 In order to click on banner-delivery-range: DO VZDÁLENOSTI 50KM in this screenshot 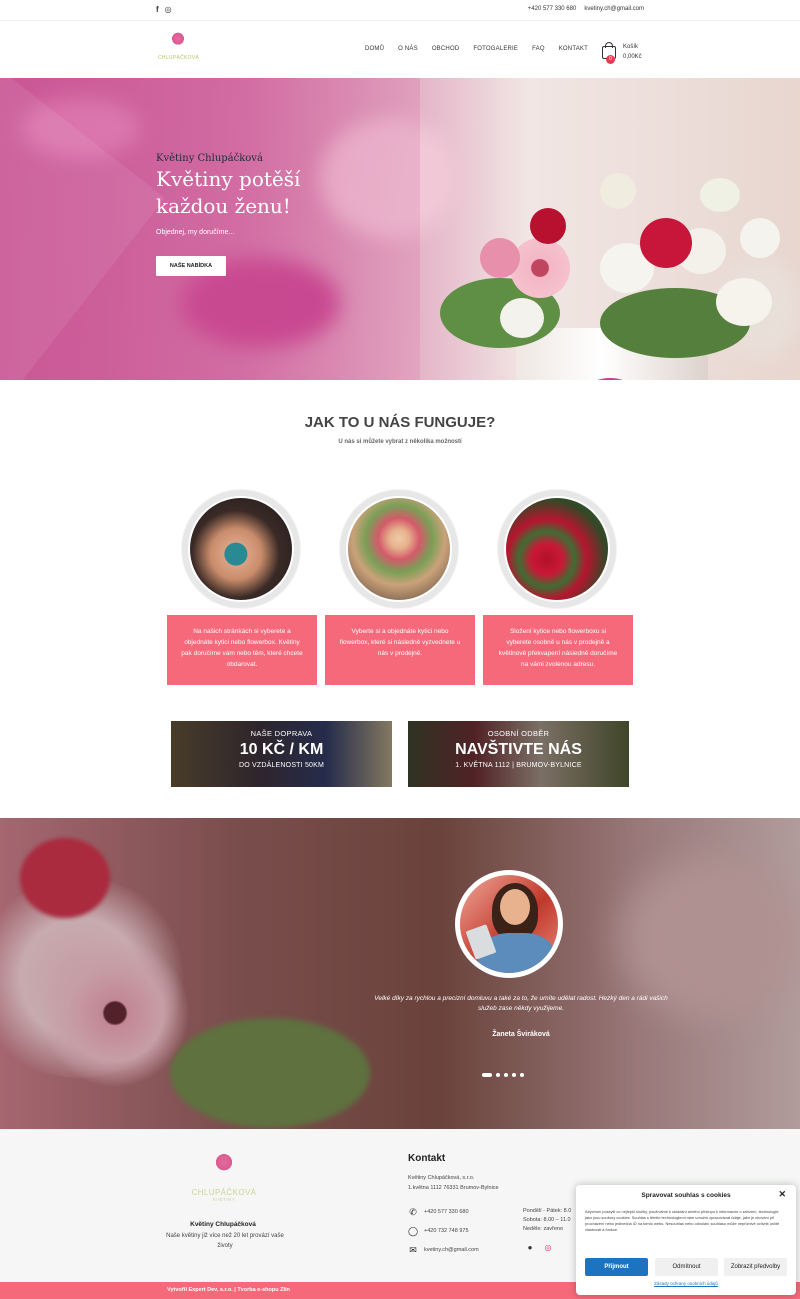, I will do `click(281, 765)`.